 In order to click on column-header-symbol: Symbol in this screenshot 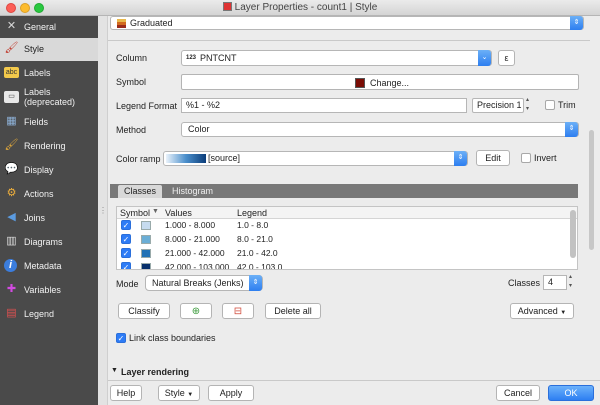, I will do `click(135, 213)`.